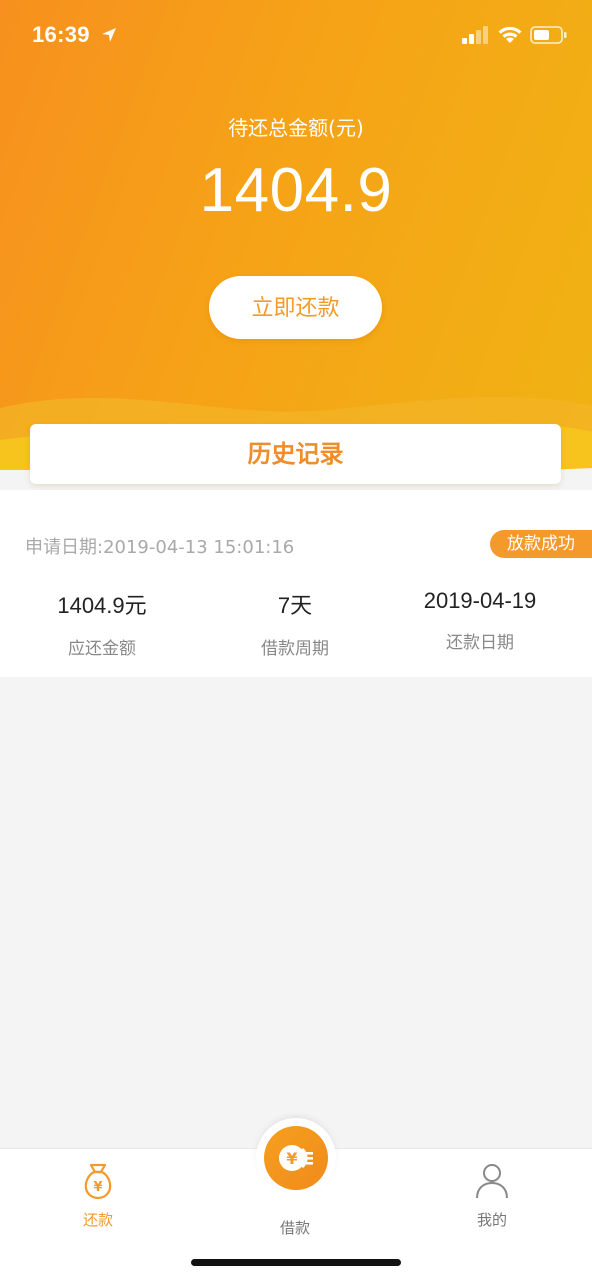 Image resolution: width=592 pixels, height=1280 pixels. I want to click on status-bar: 16:39, so click(296, 35).